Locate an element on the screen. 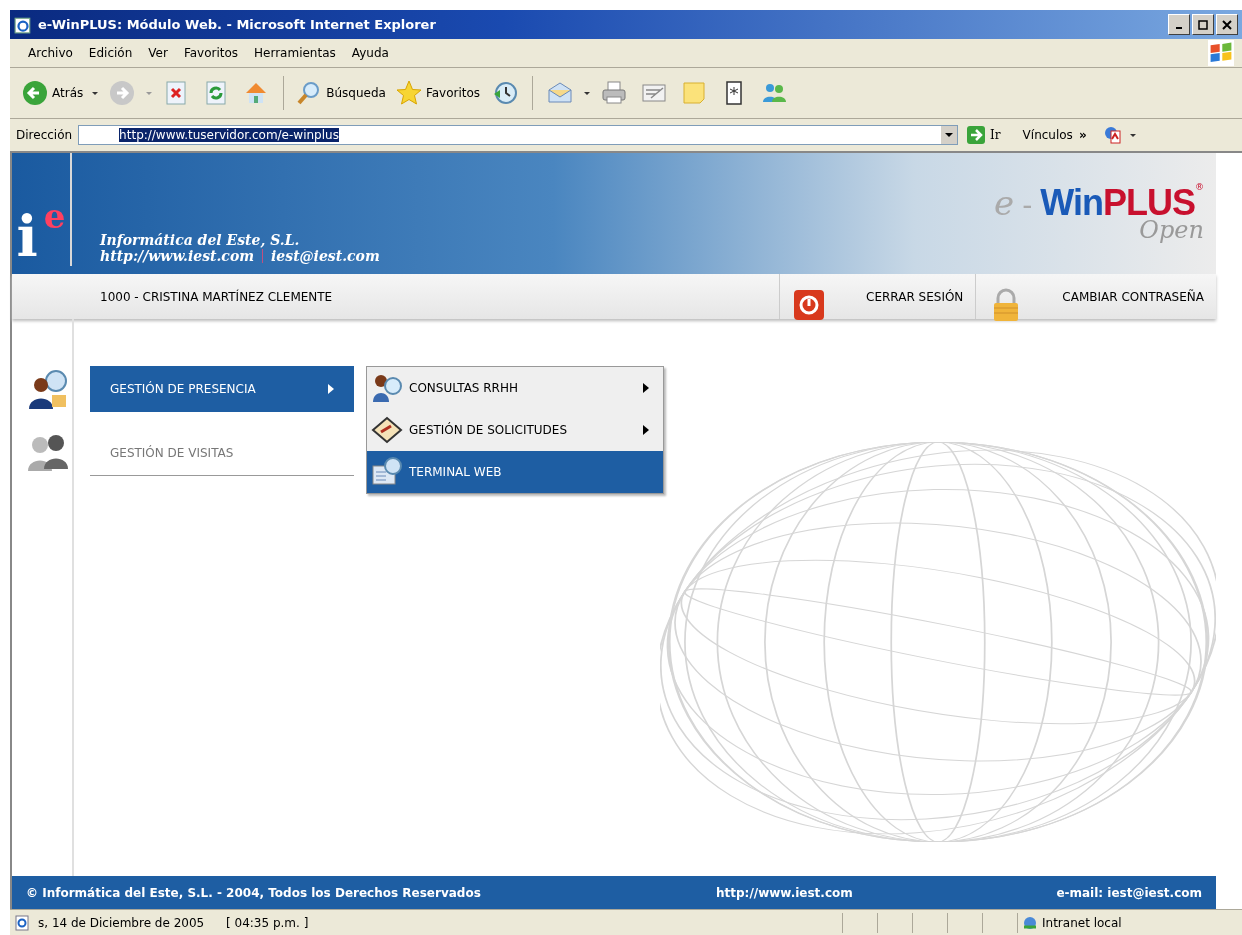 The width and height of the screenshot is (1242, 935). browser-icon is located at coordinates (23, 24).